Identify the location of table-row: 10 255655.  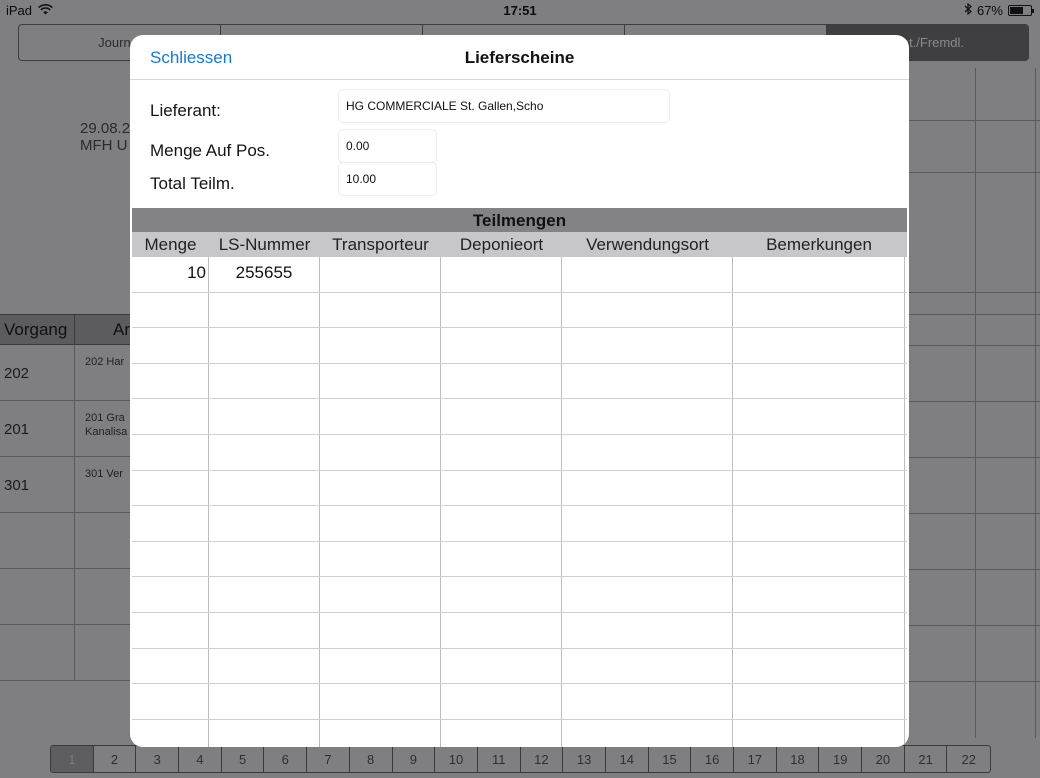
(519, 275).